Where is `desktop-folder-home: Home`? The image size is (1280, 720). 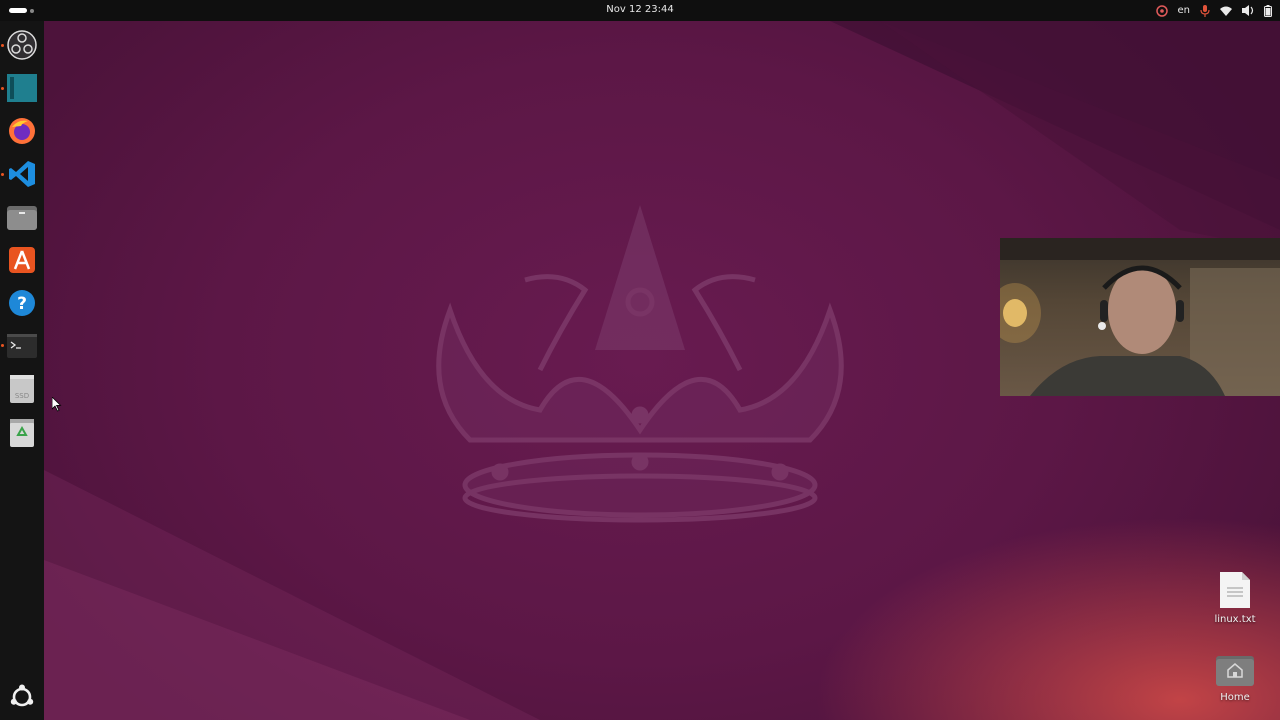 desktop-folder-home: Home is located at coordinates (1235, 679).